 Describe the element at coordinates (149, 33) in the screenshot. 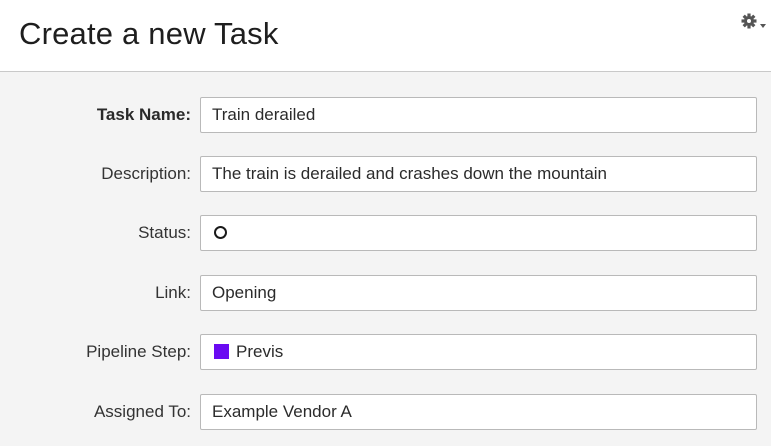

I see `dialog-title: Create a new Task` at that location.